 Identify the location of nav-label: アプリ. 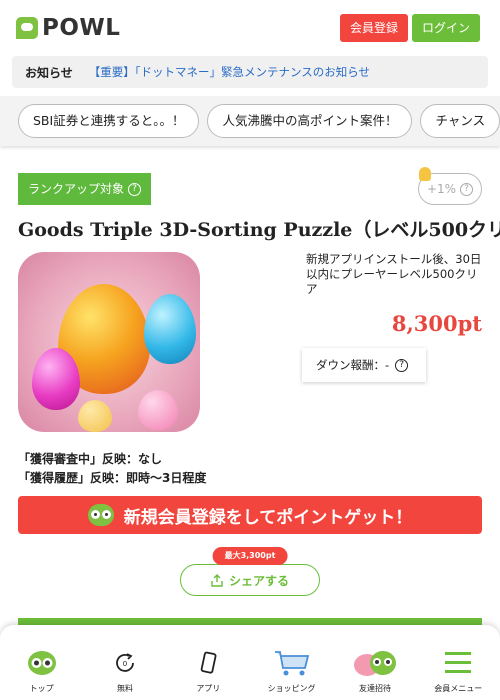
(208, 688).